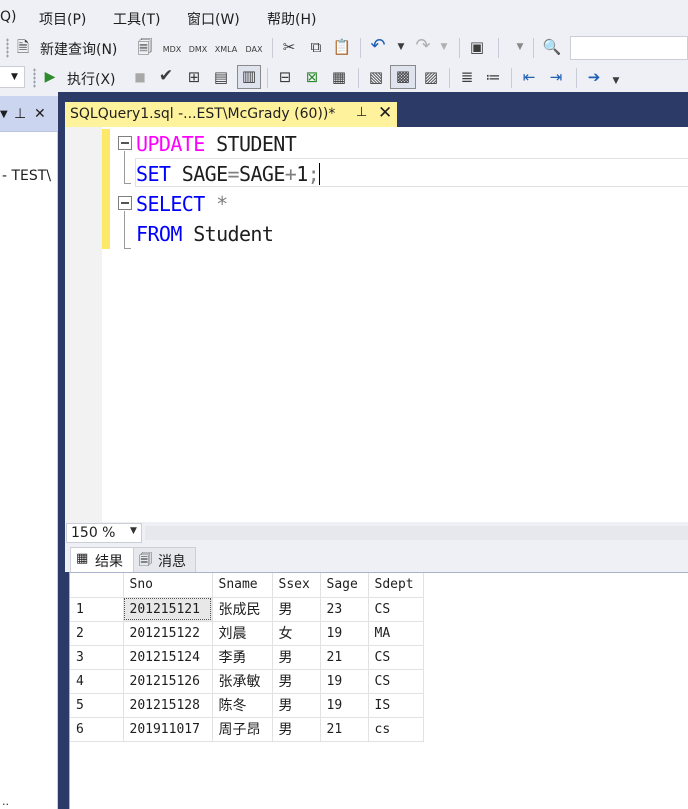  What do you see at coordinates (198, 50) in the screenshot?
I see `dmx-query-button: DMX` at bounding box center [198, 50].